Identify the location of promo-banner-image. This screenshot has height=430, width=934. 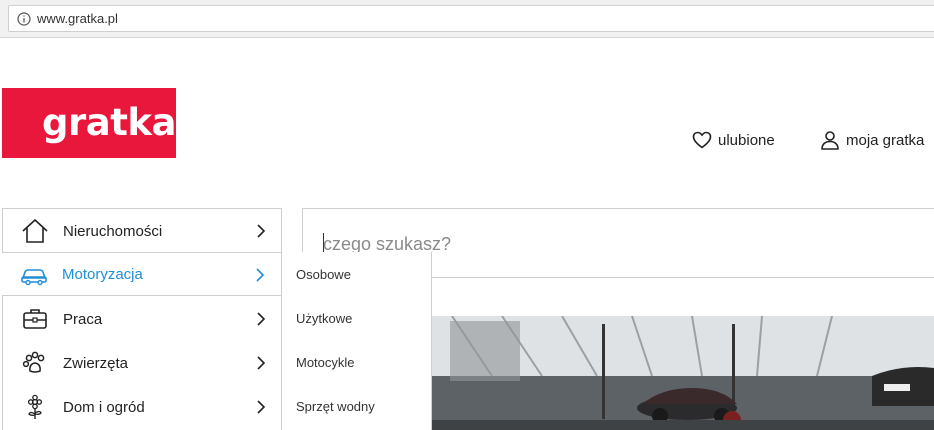
(683, 373).